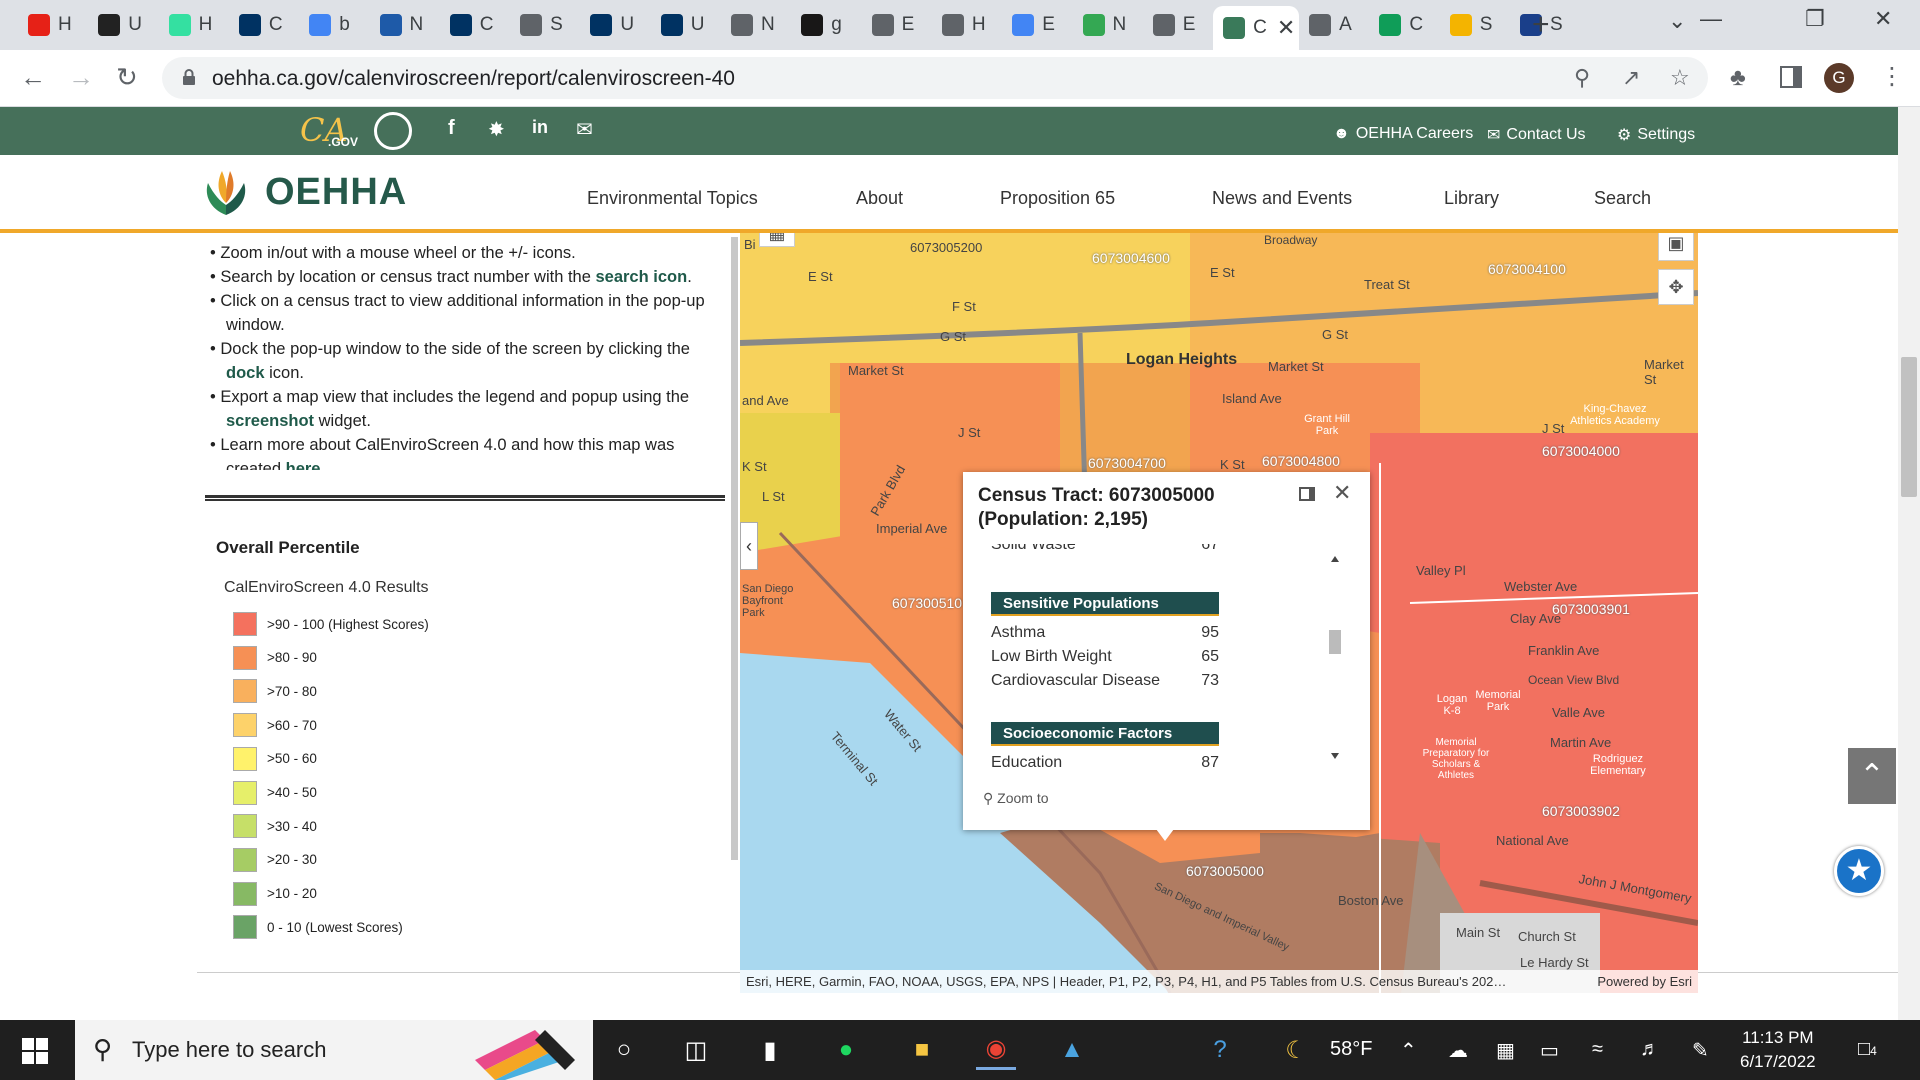 The height and width of the screenshot is (1080, 1920). Describe the element at coordinates (1342, 493) in the screenshot. I see `close-icon: ✕` at that location.